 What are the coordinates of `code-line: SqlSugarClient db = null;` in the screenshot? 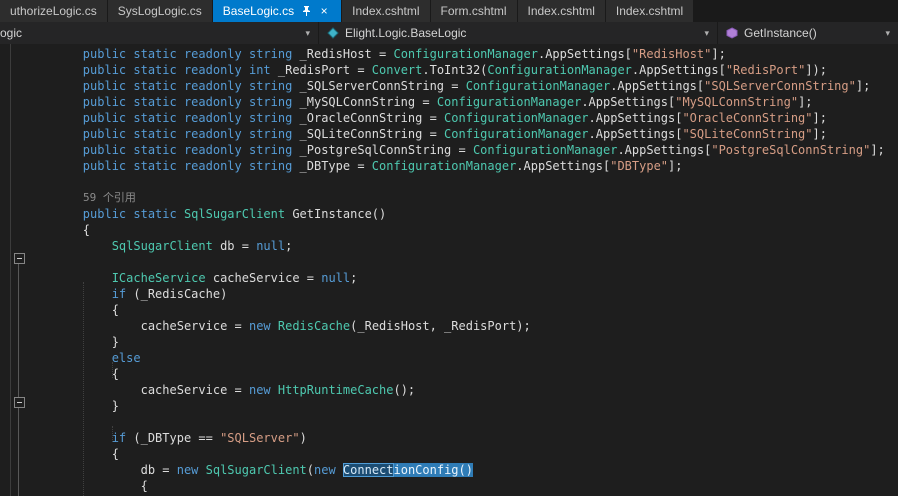 It's located at (159, 246).